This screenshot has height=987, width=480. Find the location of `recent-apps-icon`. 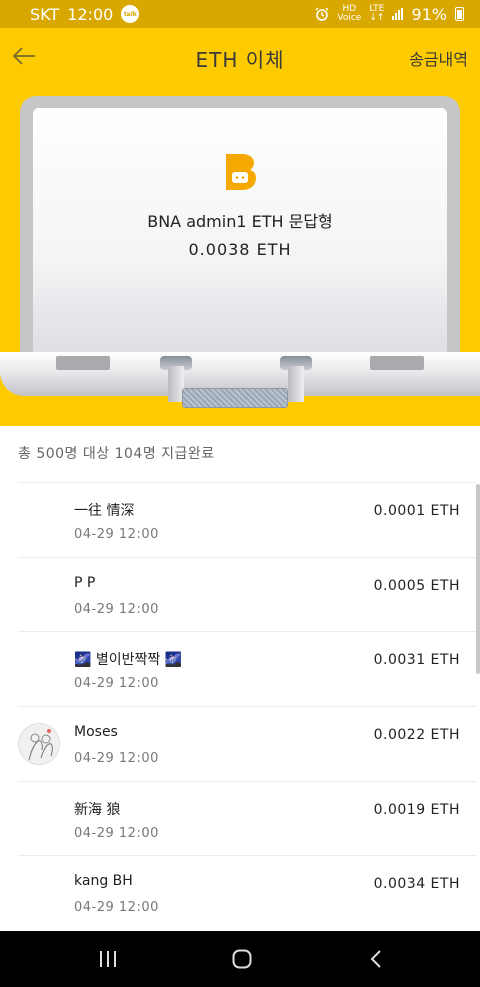

recent-apps-icon is located at coordinates (108, 959).